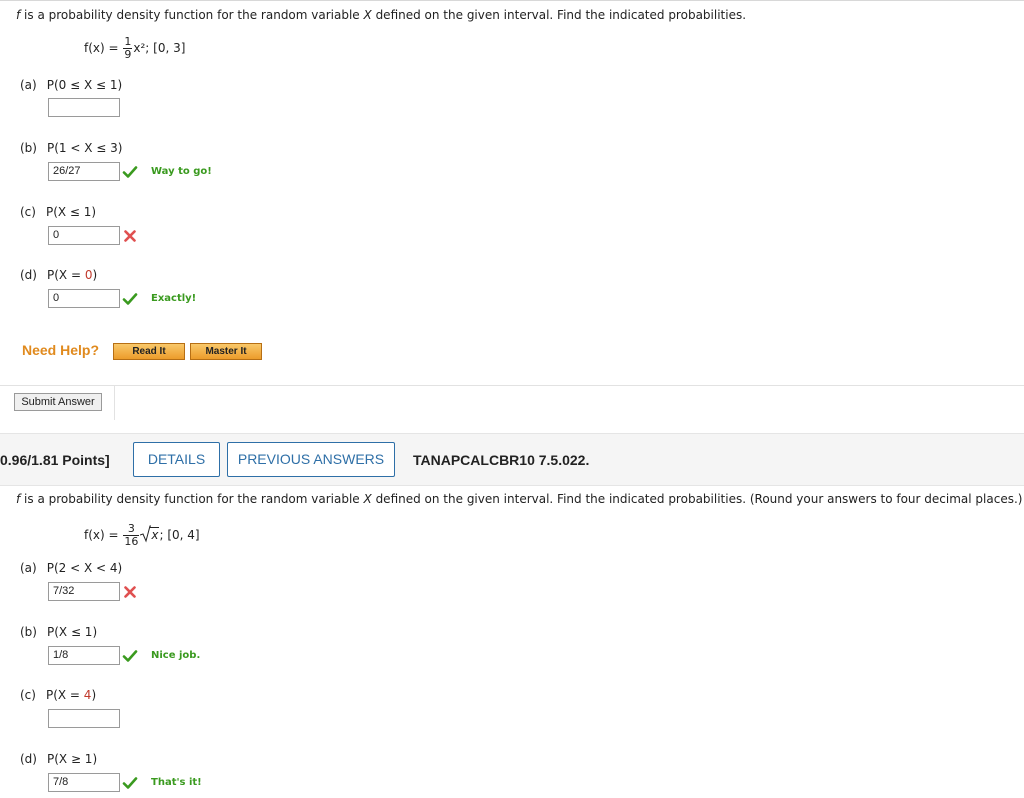  Describe the element at coordinates (149, 351) in the screenshot. I see `read-it-button: Read It` at that location.